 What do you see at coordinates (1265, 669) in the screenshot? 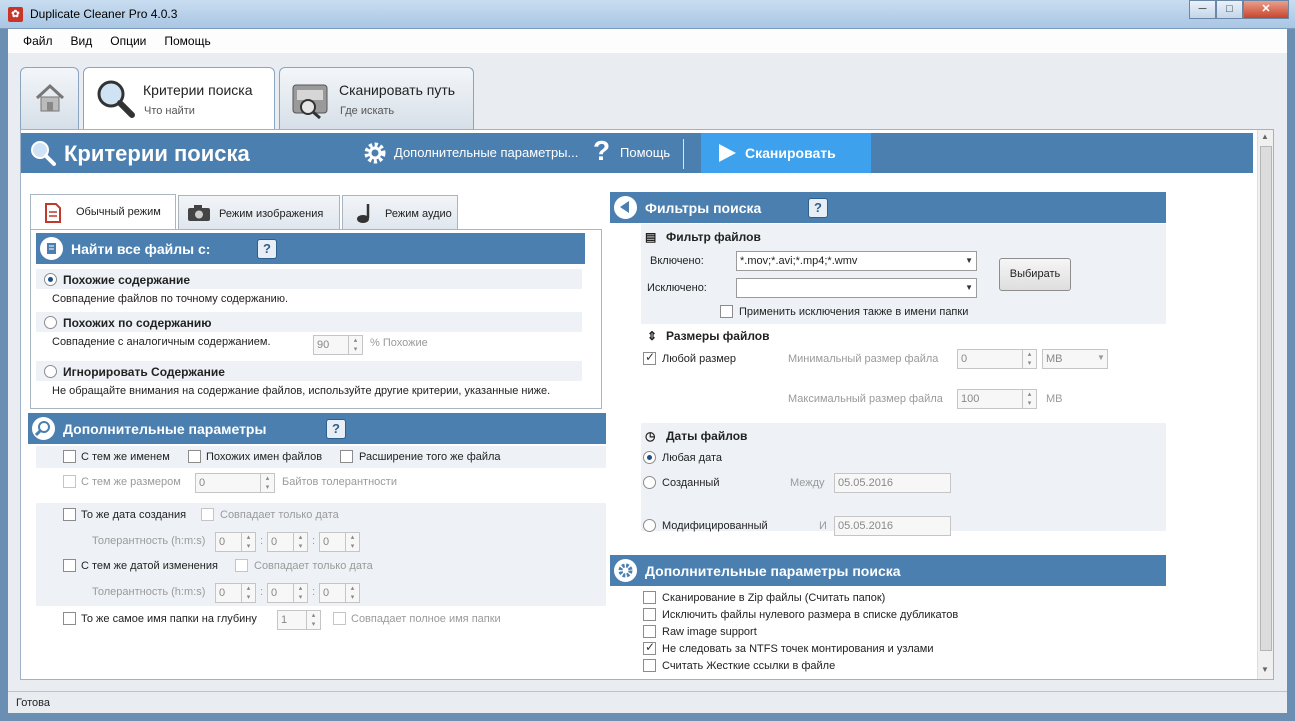
I see `scroll-down-icon: ▼` at bounding box center [1265, 669].